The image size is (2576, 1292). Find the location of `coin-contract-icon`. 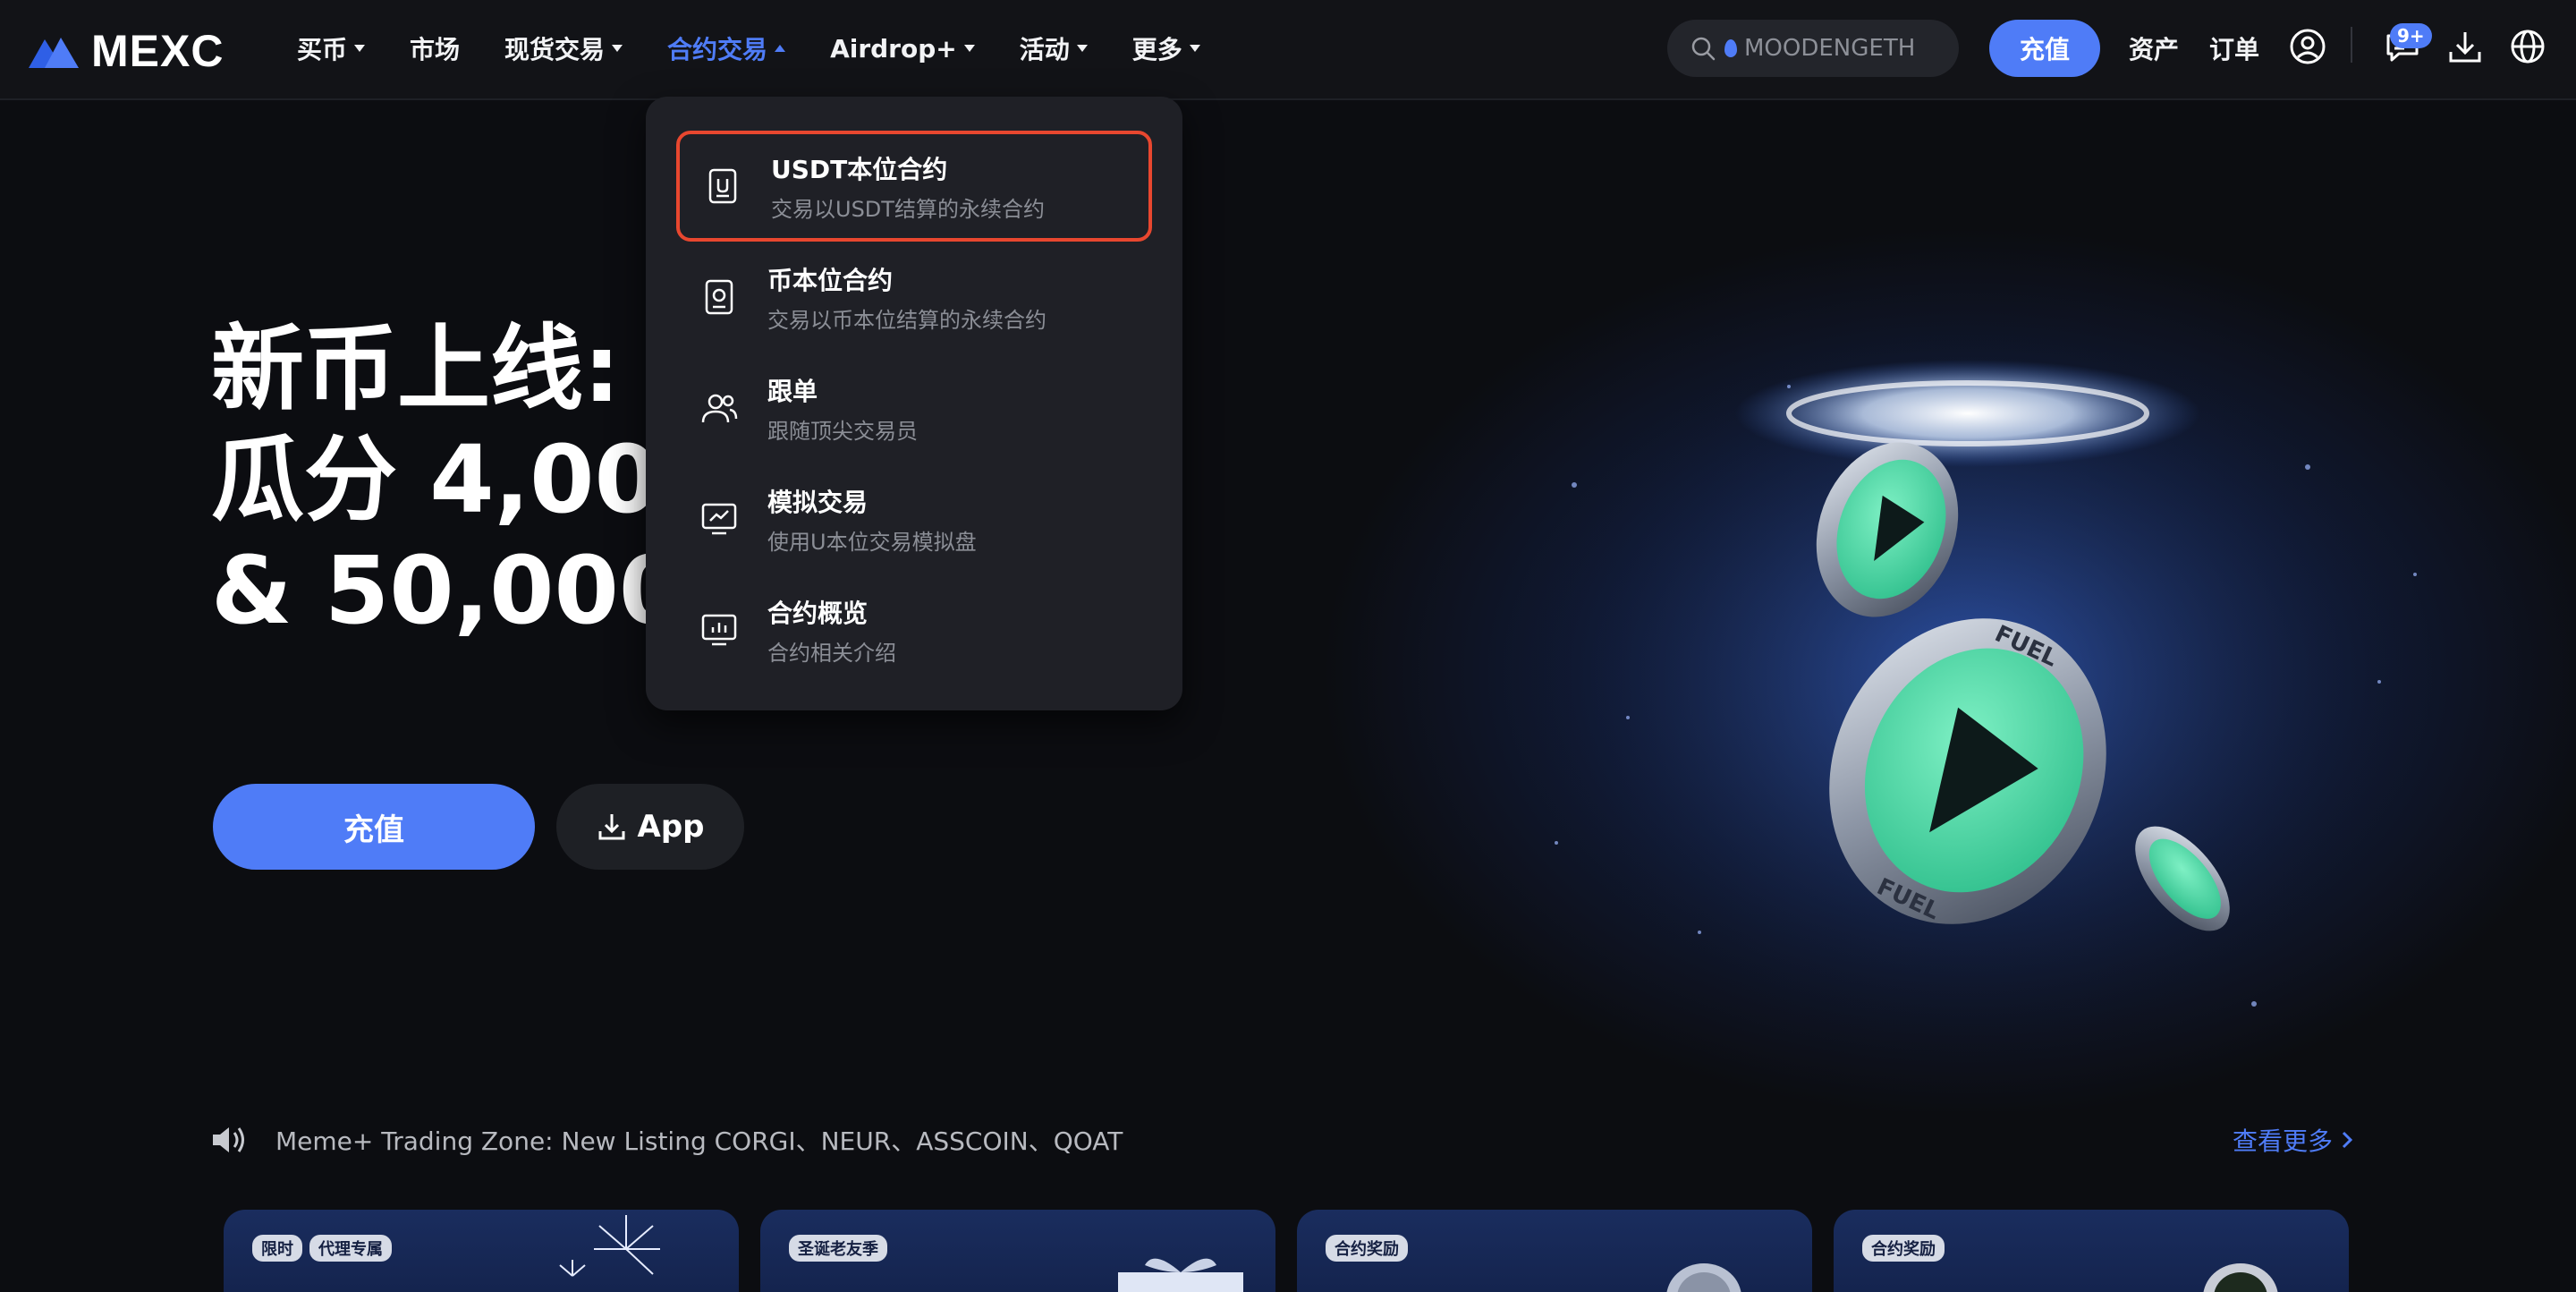

coin-contract-icon is located at coordinates (719, 297).